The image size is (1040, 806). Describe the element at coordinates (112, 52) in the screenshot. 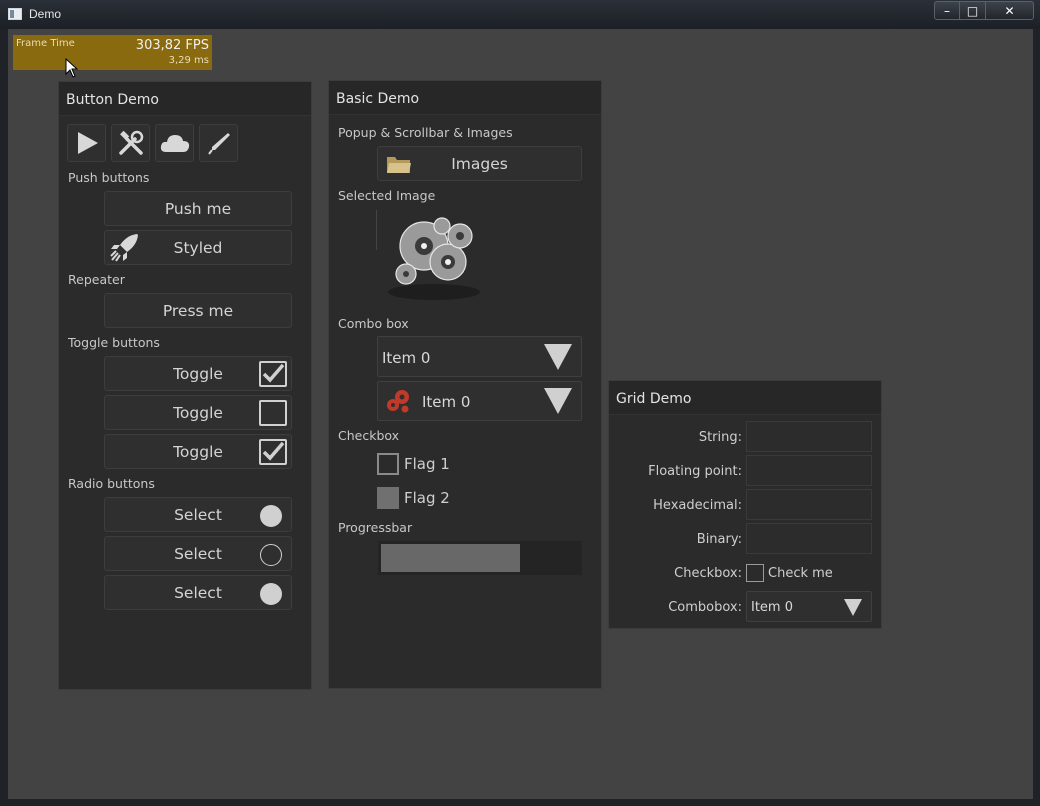

I see `frame-time-overlay: Frame Time 303,82 FPS 3,29 ms` at that location.